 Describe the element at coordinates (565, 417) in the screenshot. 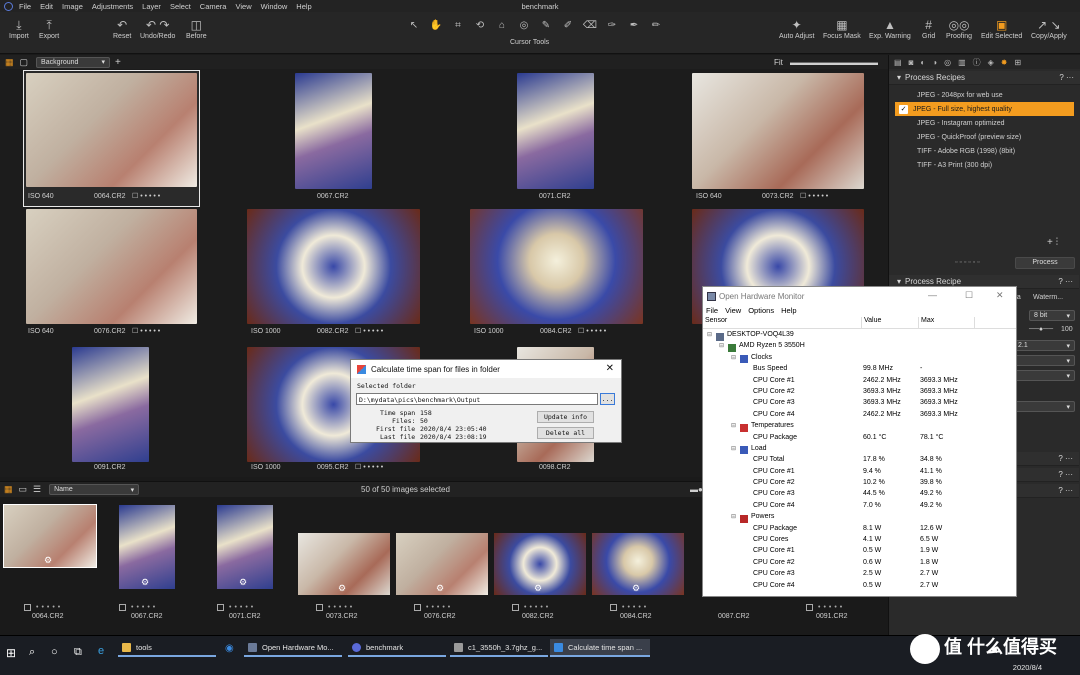

I see `update-info-button: Update info` at that location.